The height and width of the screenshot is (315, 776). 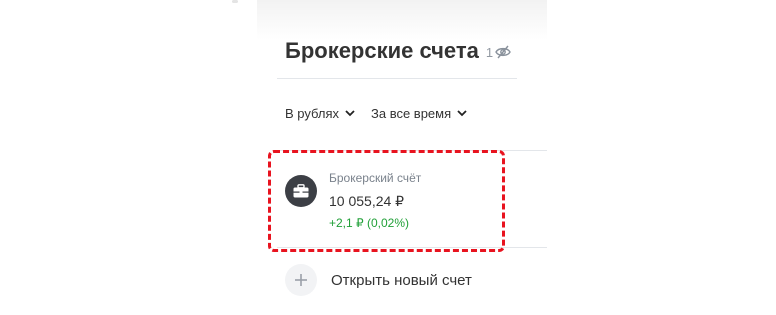 I want to click on currency-filter: В рублях, so click(x=320, y=113).